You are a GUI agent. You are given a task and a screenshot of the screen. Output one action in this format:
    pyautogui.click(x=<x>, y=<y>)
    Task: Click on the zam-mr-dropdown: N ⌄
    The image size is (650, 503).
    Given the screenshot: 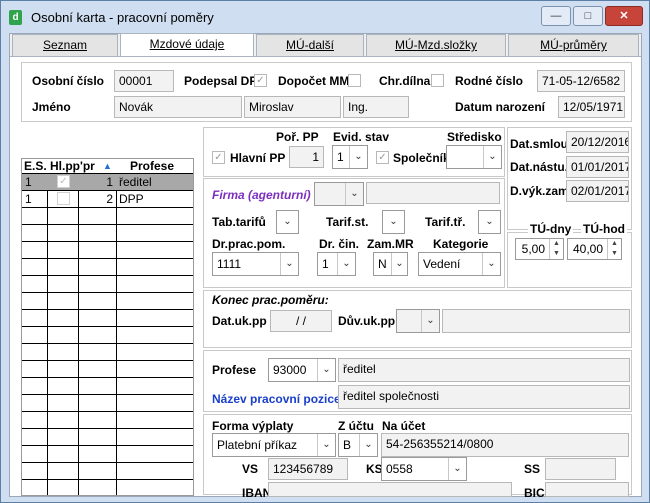 What is the action you would take?
    pyautogui.click(x=390, y=264)
    